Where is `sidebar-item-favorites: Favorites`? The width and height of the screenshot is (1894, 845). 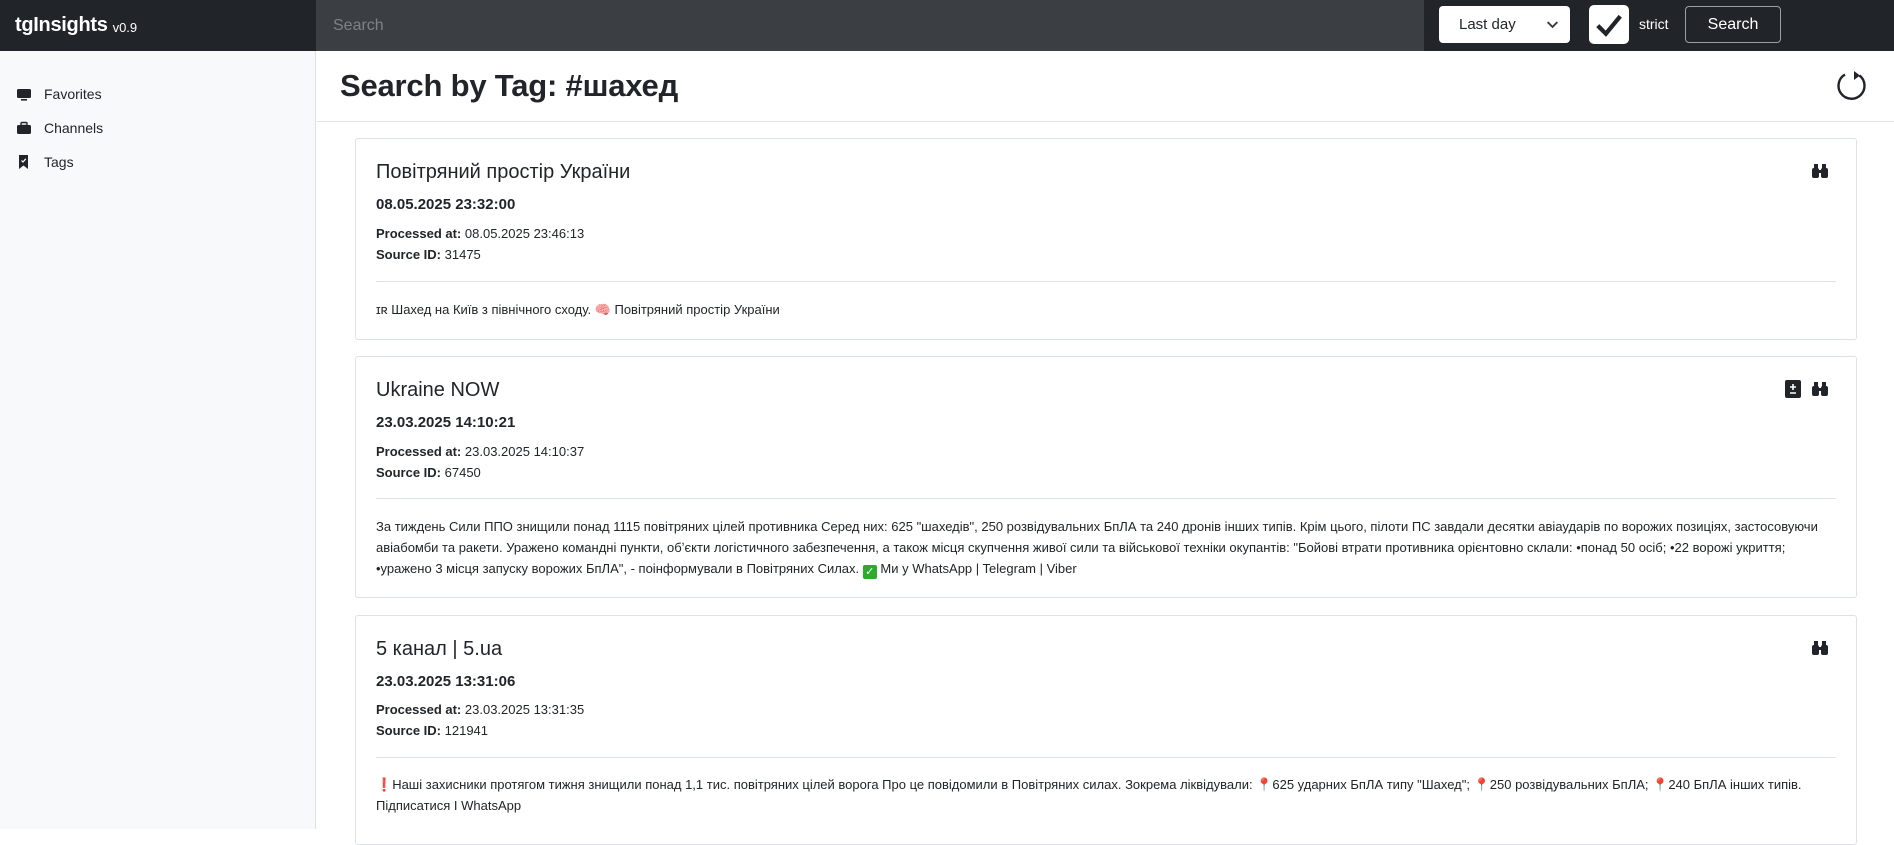
sidebar-item-favorites: Favorites is located at coordinates (59, 94).